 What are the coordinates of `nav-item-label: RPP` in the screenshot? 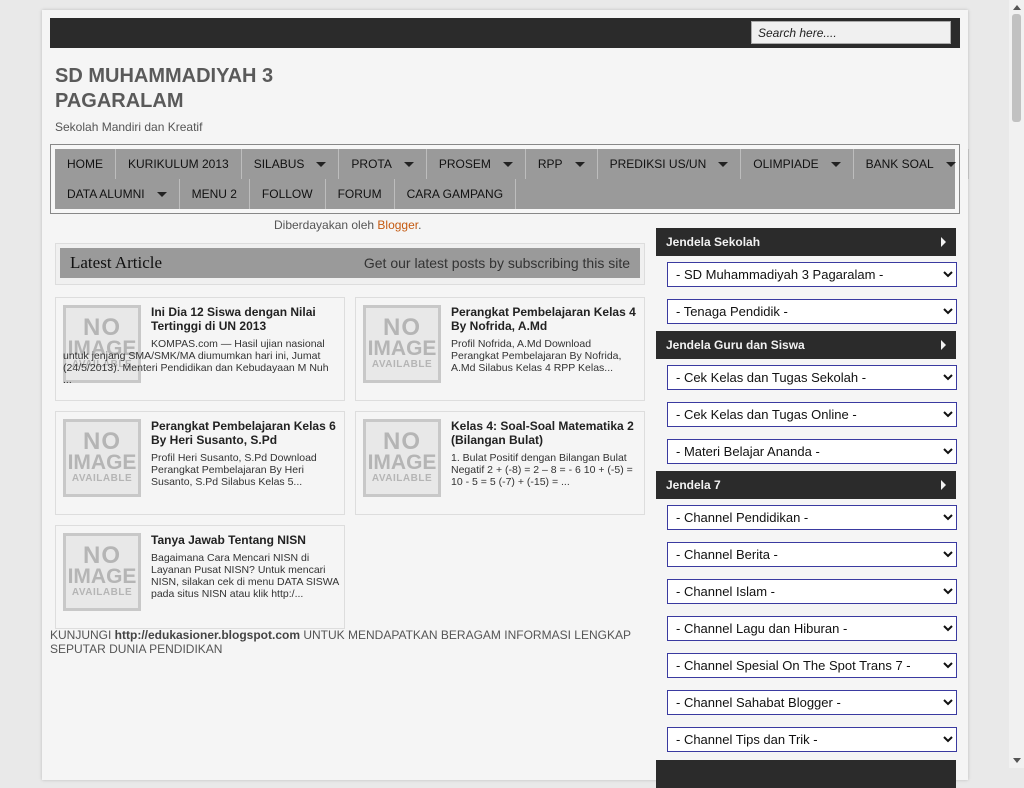 It's located at (550, 164).